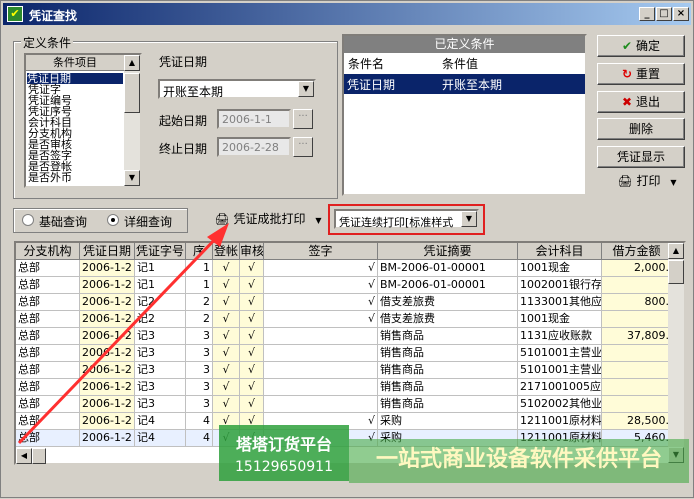 This screenshot has height=499, width=694. Describe the element at coordinates (283, 444) in the screenshot. I see `watermark-brand: 塔塔订货平台` at that location.